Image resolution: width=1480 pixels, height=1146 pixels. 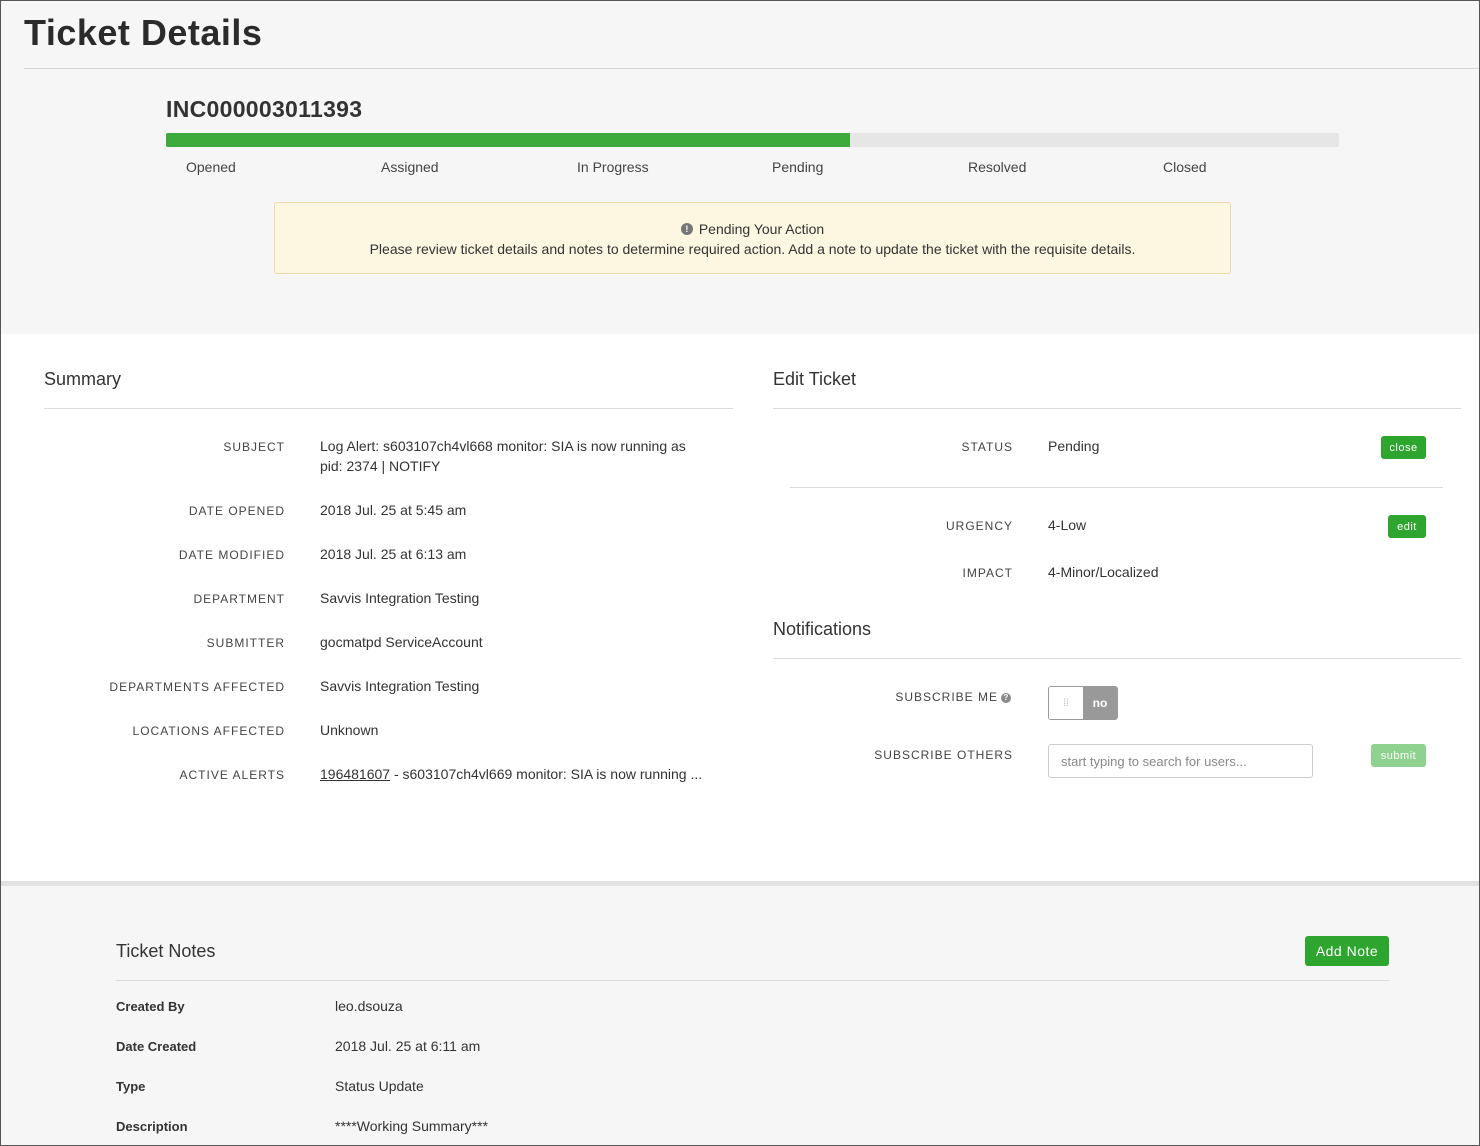 What do you see at coordinates (752, 980) in the screenshot?
I see `notes-divider` at bounding box center [752, 980].